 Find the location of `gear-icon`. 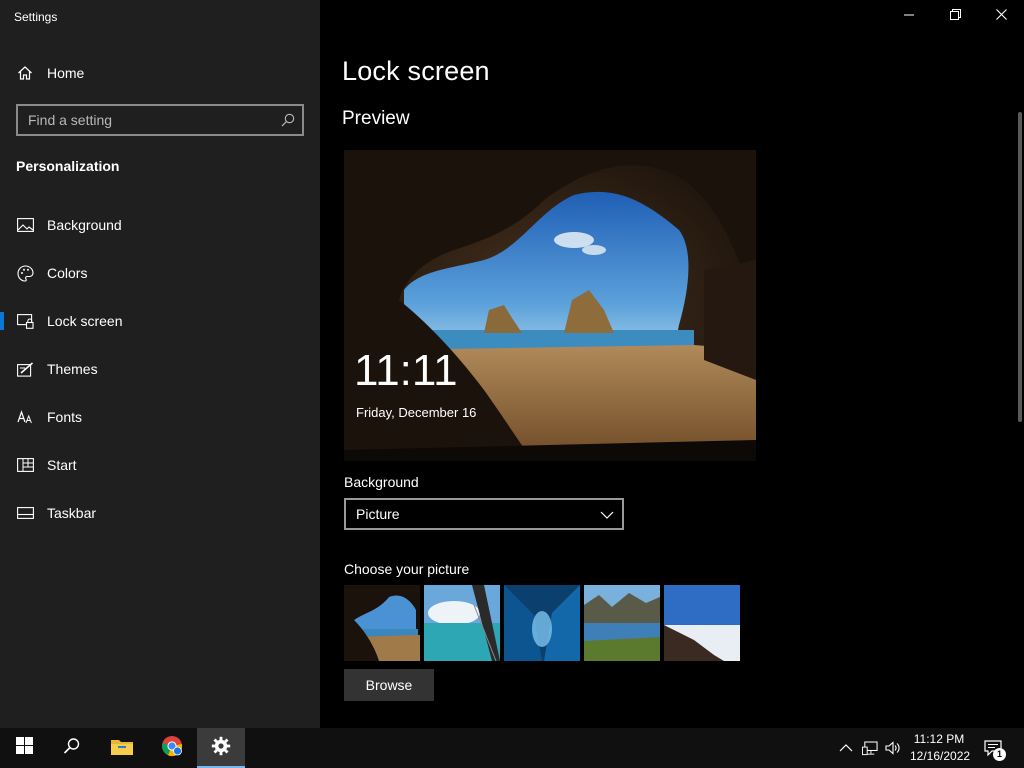

gear-icon is located at coordinates (221, 748).